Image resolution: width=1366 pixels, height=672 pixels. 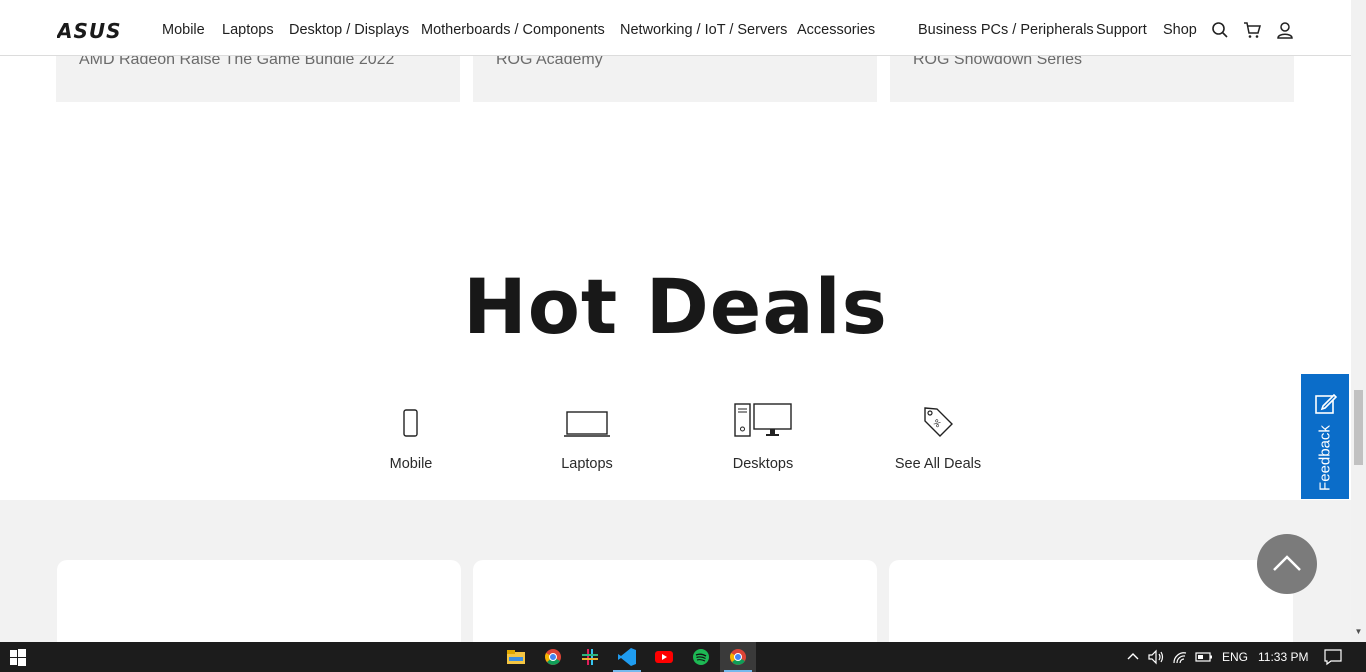 I want to click on slack-icon, so click(x=590, y=657).